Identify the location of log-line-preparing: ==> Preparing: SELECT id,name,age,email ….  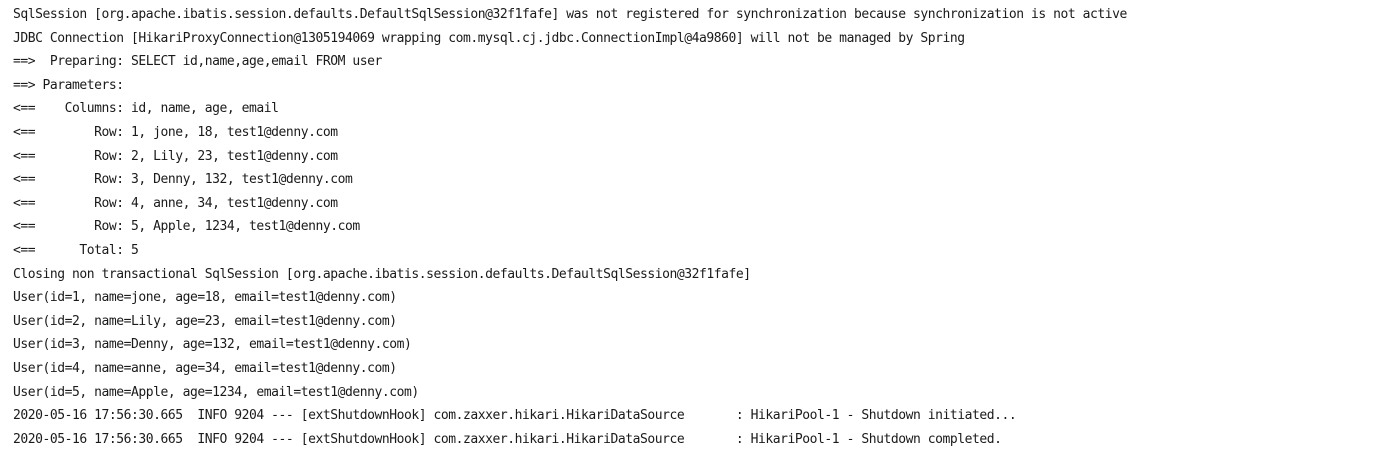
(197, 62).